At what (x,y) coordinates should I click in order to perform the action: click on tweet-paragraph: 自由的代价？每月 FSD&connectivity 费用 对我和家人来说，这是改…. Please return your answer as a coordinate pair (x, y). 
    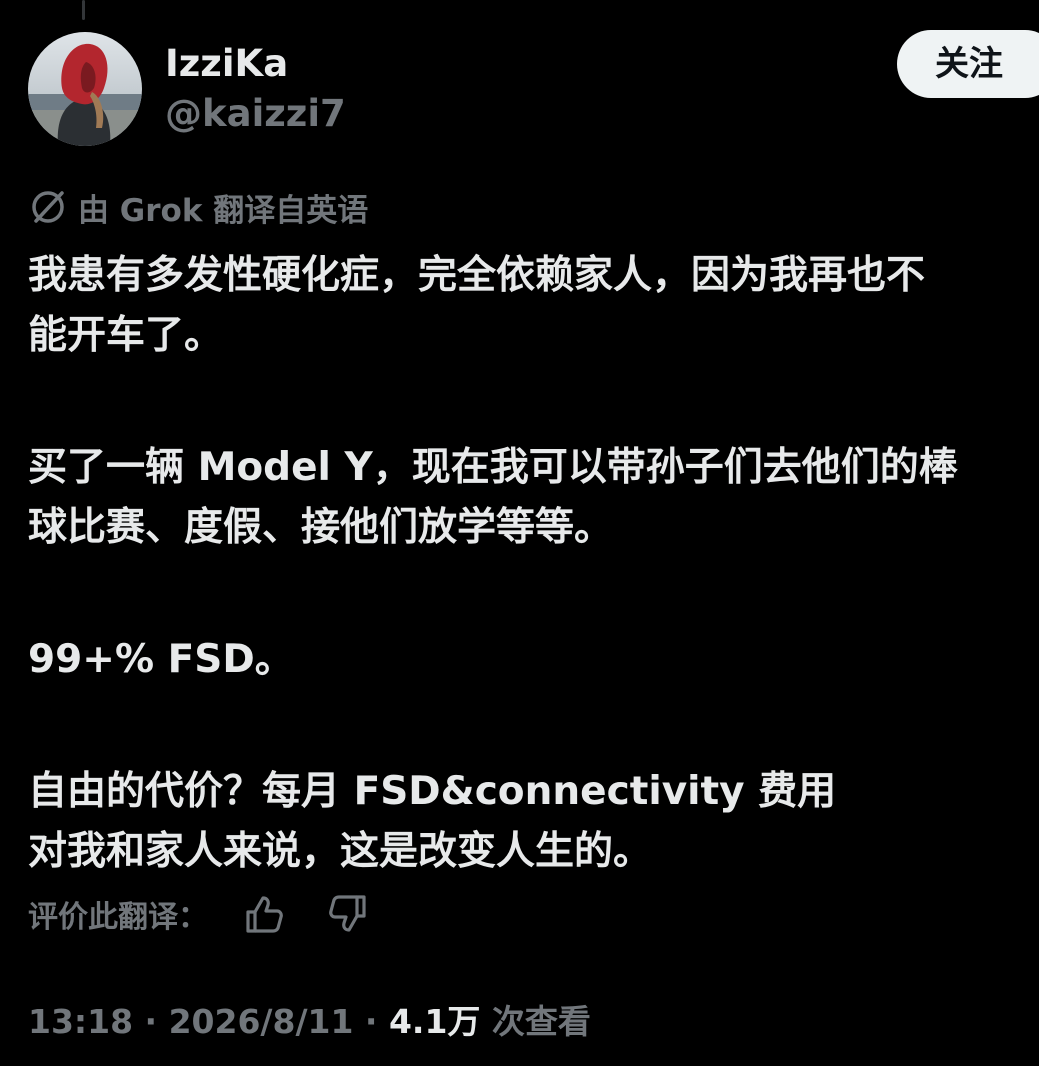
    Looking at the image, I should click on (533, 822).